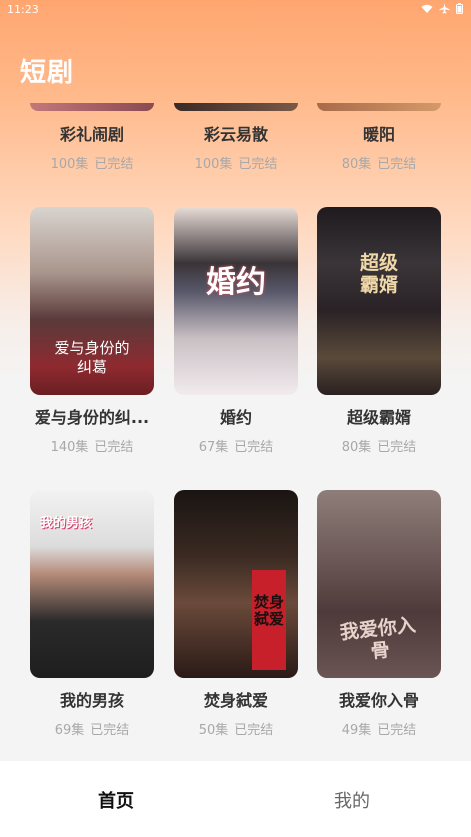 The width and height of the screenshot is (471, 837). I want to click on cover-title-text: 婚约, so click(236, 282).